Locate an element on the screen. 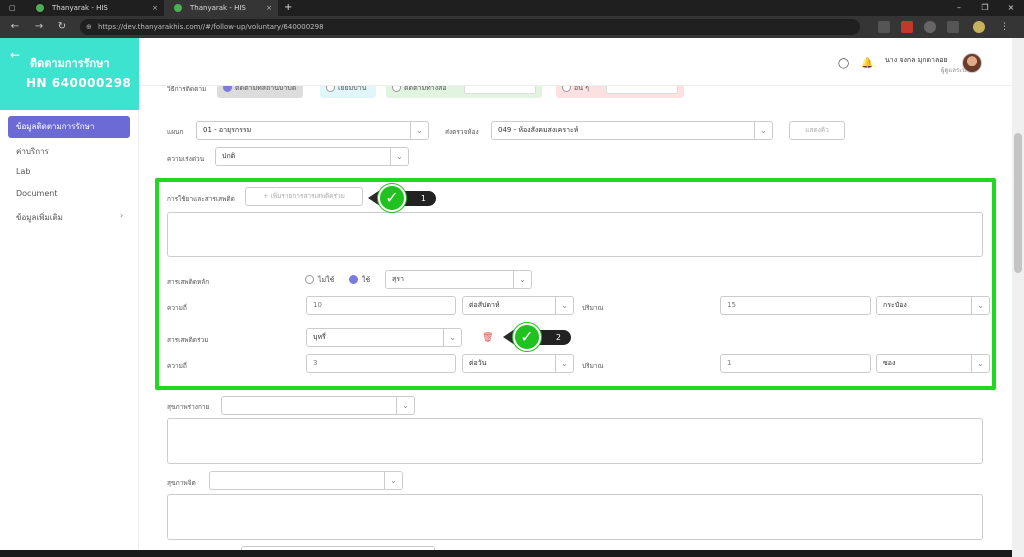  tab-1-close-icon: × is located at coordinates (155, 8).